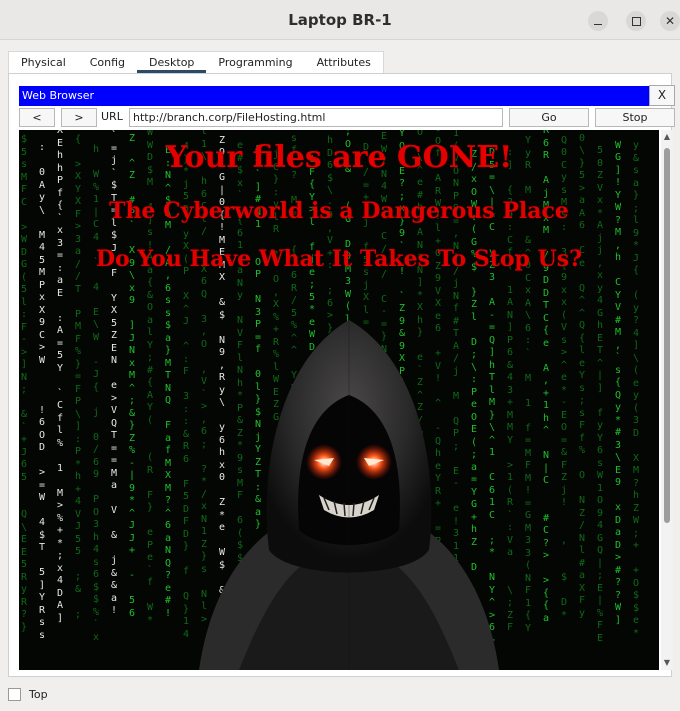 The height and width of the screenshot is (711, 680). I want to click on title-bar: Laptop BR-1 ✕, so click(340, 20).